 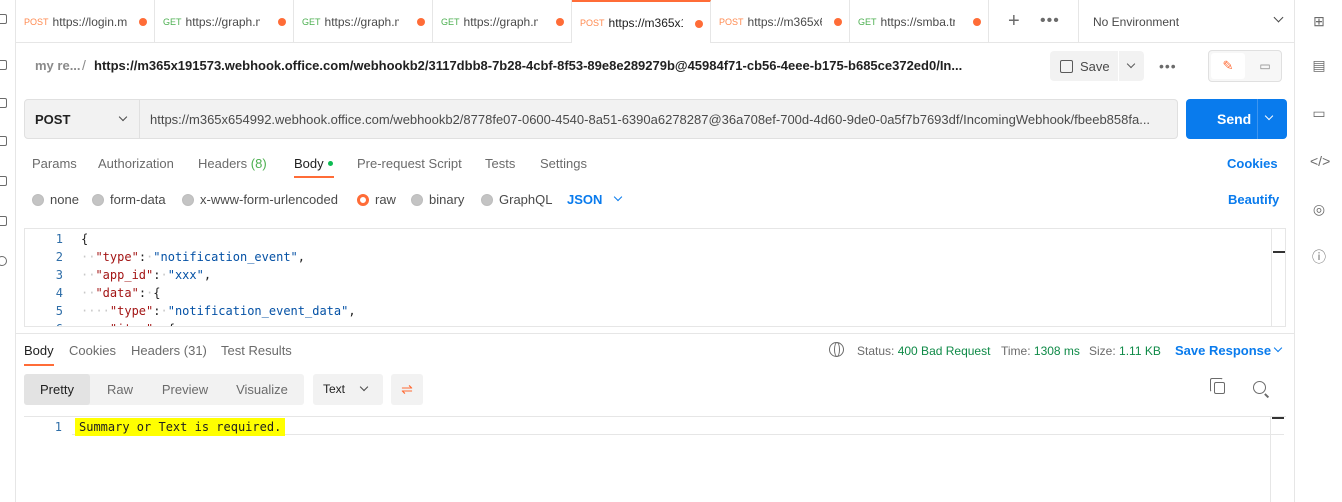 I want to click on tab-settings: Settings, so click(x=563, y=163).